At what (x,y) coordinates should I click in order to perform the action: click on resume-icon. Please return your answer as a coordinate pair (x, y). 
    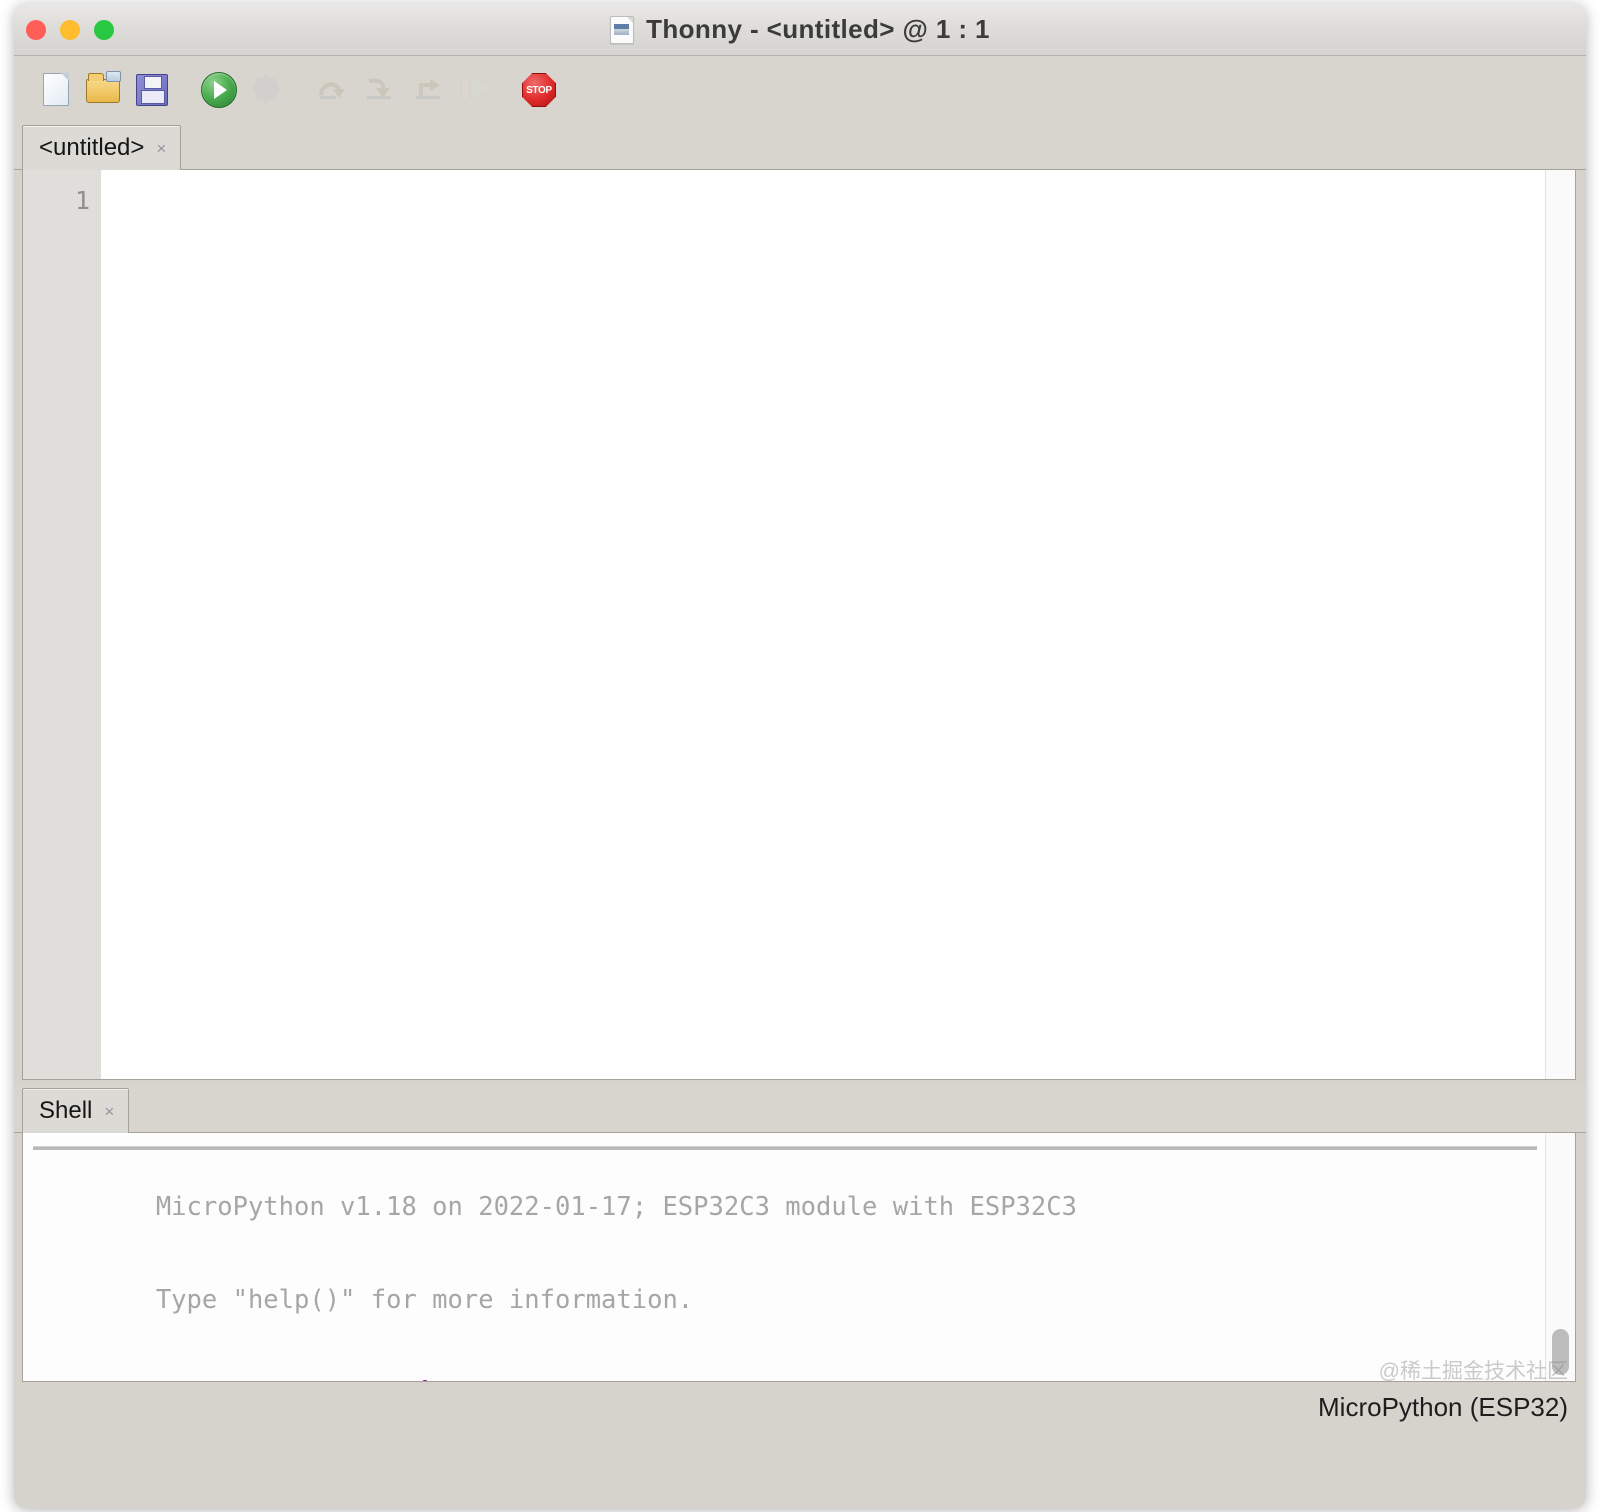
    Looking at the image, I should click on (474, 89).